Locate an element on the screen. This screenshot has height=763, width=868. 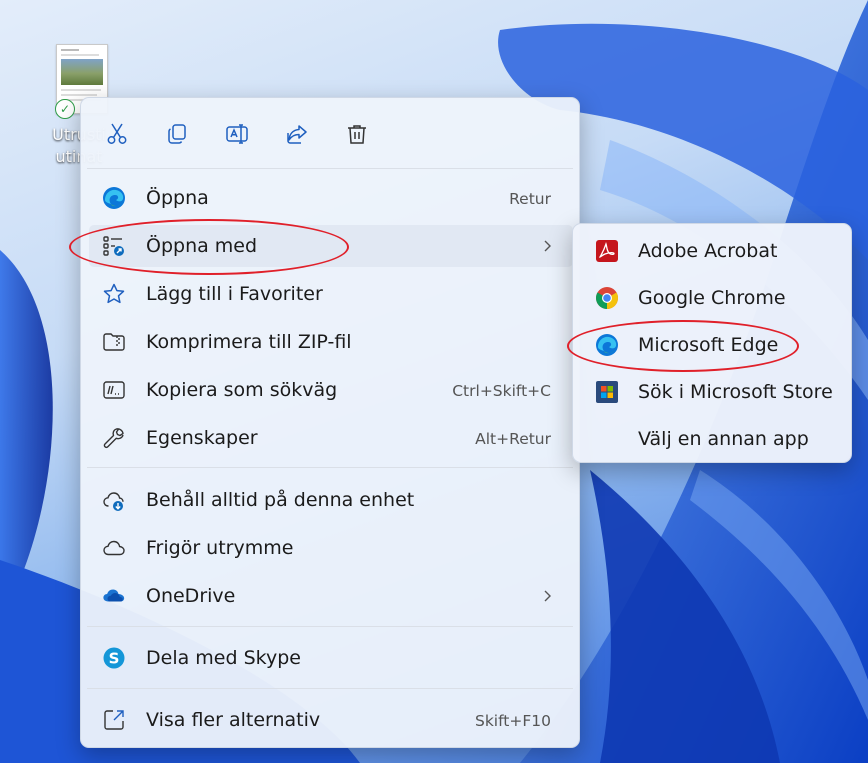
submenu-item-microsoft-edge: Microsoft Edge is located at coordinates (712, 345).